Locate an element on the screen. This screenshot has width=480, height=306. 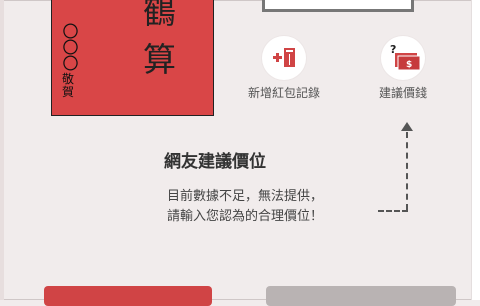
suggest-price-label: 建議價錢 is located at coordinates (402, 93).